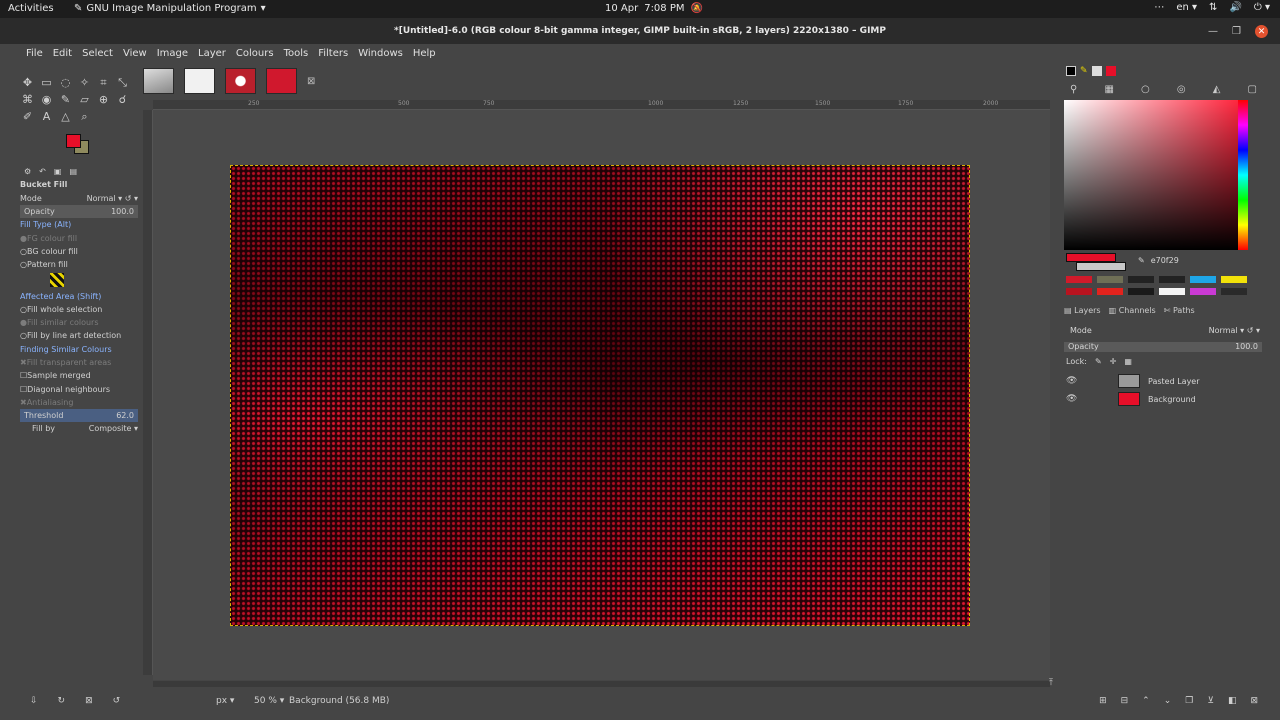 The width and height of the screenshot is (1280, 720). What do you see at coordinates (1108, 89) in the screenshot?
I see `palette-icon: ▦` at bounding box center [1108, 89].